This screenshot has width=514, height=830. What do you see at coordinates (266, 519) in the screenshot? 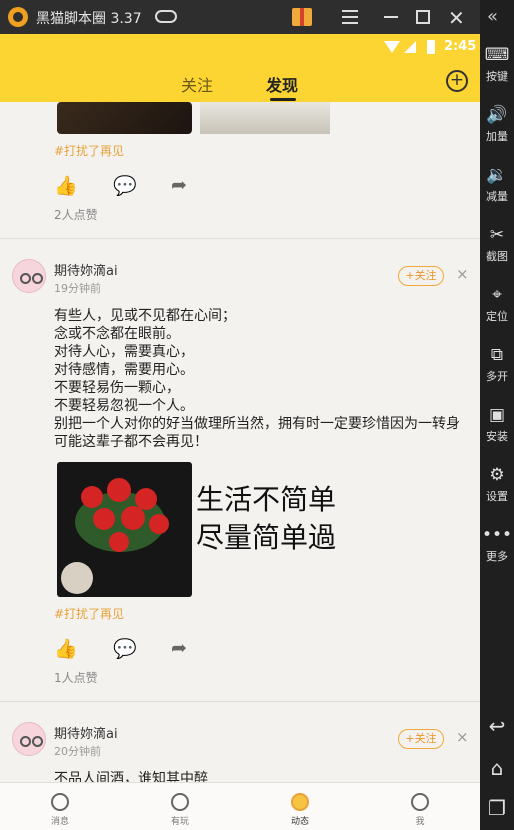
I see `calligraphy-image: 生活不简单 尽量简单過` at bounding box center [266, 519].